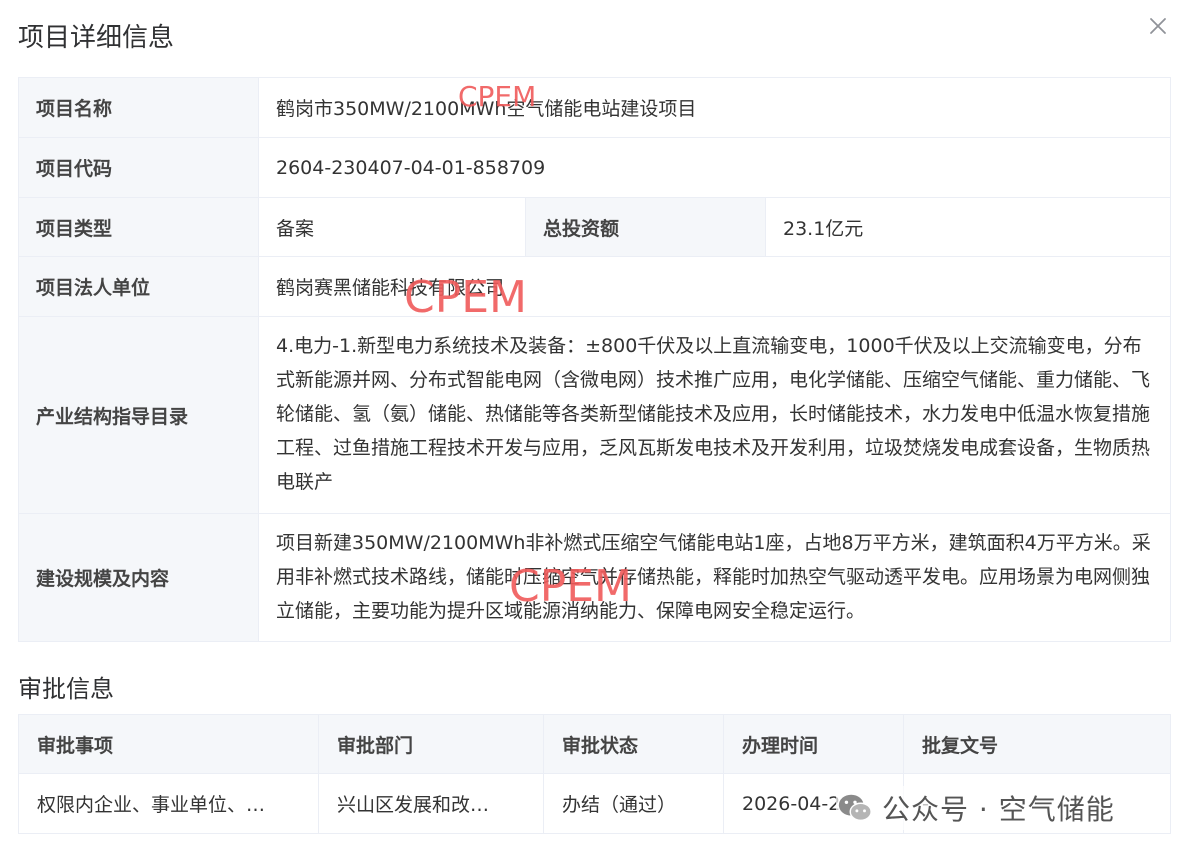  What do you see at coordinates (813, 744) in the screenshot?
I see `header-handle-time: 办理时间` at bounding box center [813, 744].